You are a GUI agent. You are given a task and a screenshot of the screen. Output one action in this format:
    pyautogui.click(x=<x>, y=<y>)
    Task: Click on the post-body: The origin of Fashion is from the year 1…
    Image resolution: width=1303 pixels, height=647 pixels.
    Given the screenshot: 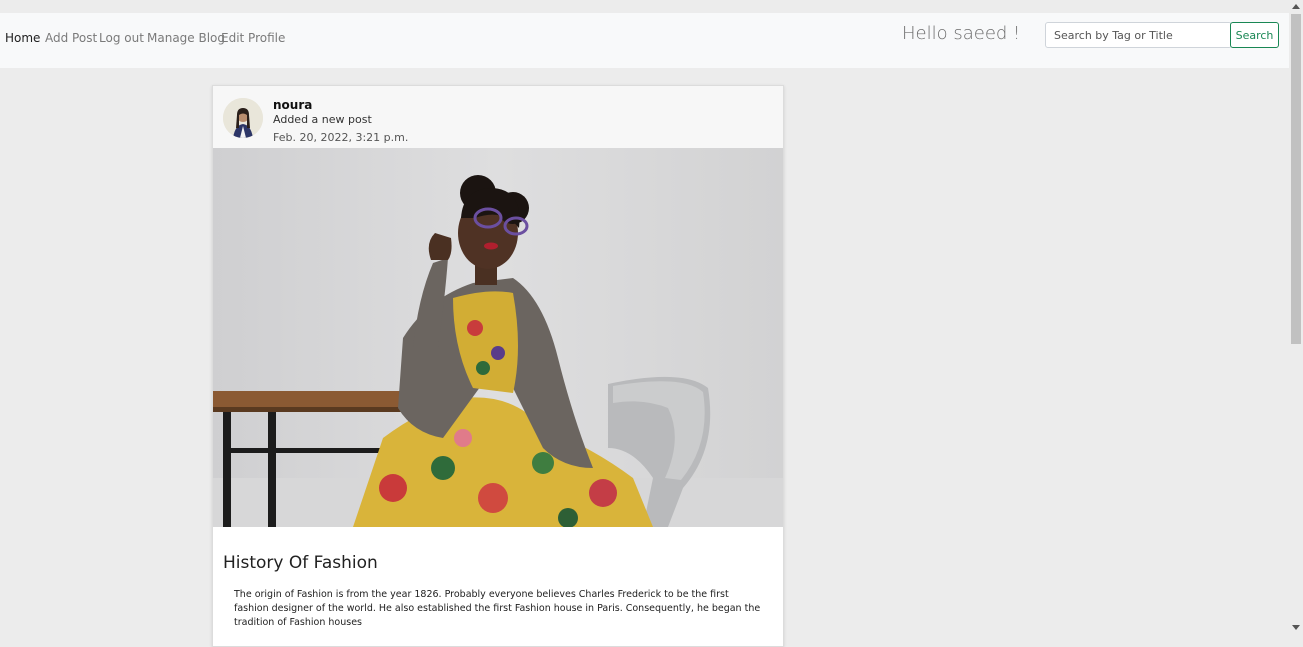 What is the action you would take?
    pyautogui.click(x=497, y=608)
    